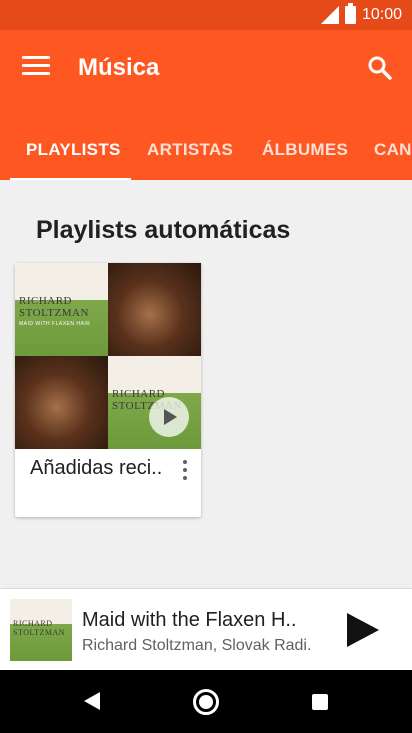 This screenshot has height=733, width=412. Describe the element at coordinates (393, 154) in the screenshot. I see `tab-canciones: CANCIONES` at that location.